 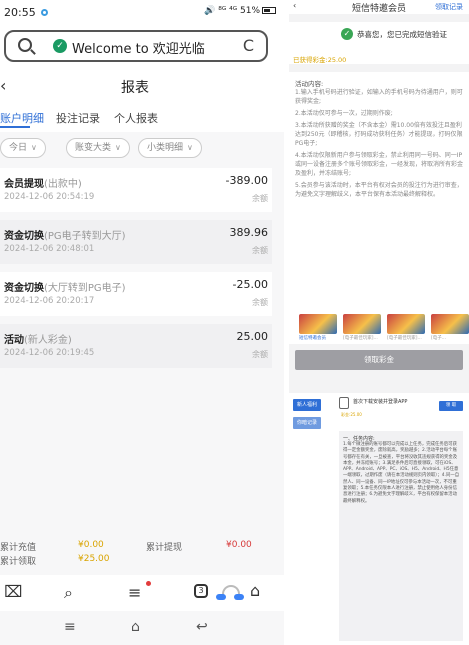 What do you see at coordinates (379, 360) in the screenshot?
I see `claim-bonus-button: 领取彩金` at bounding box center [379, 360].